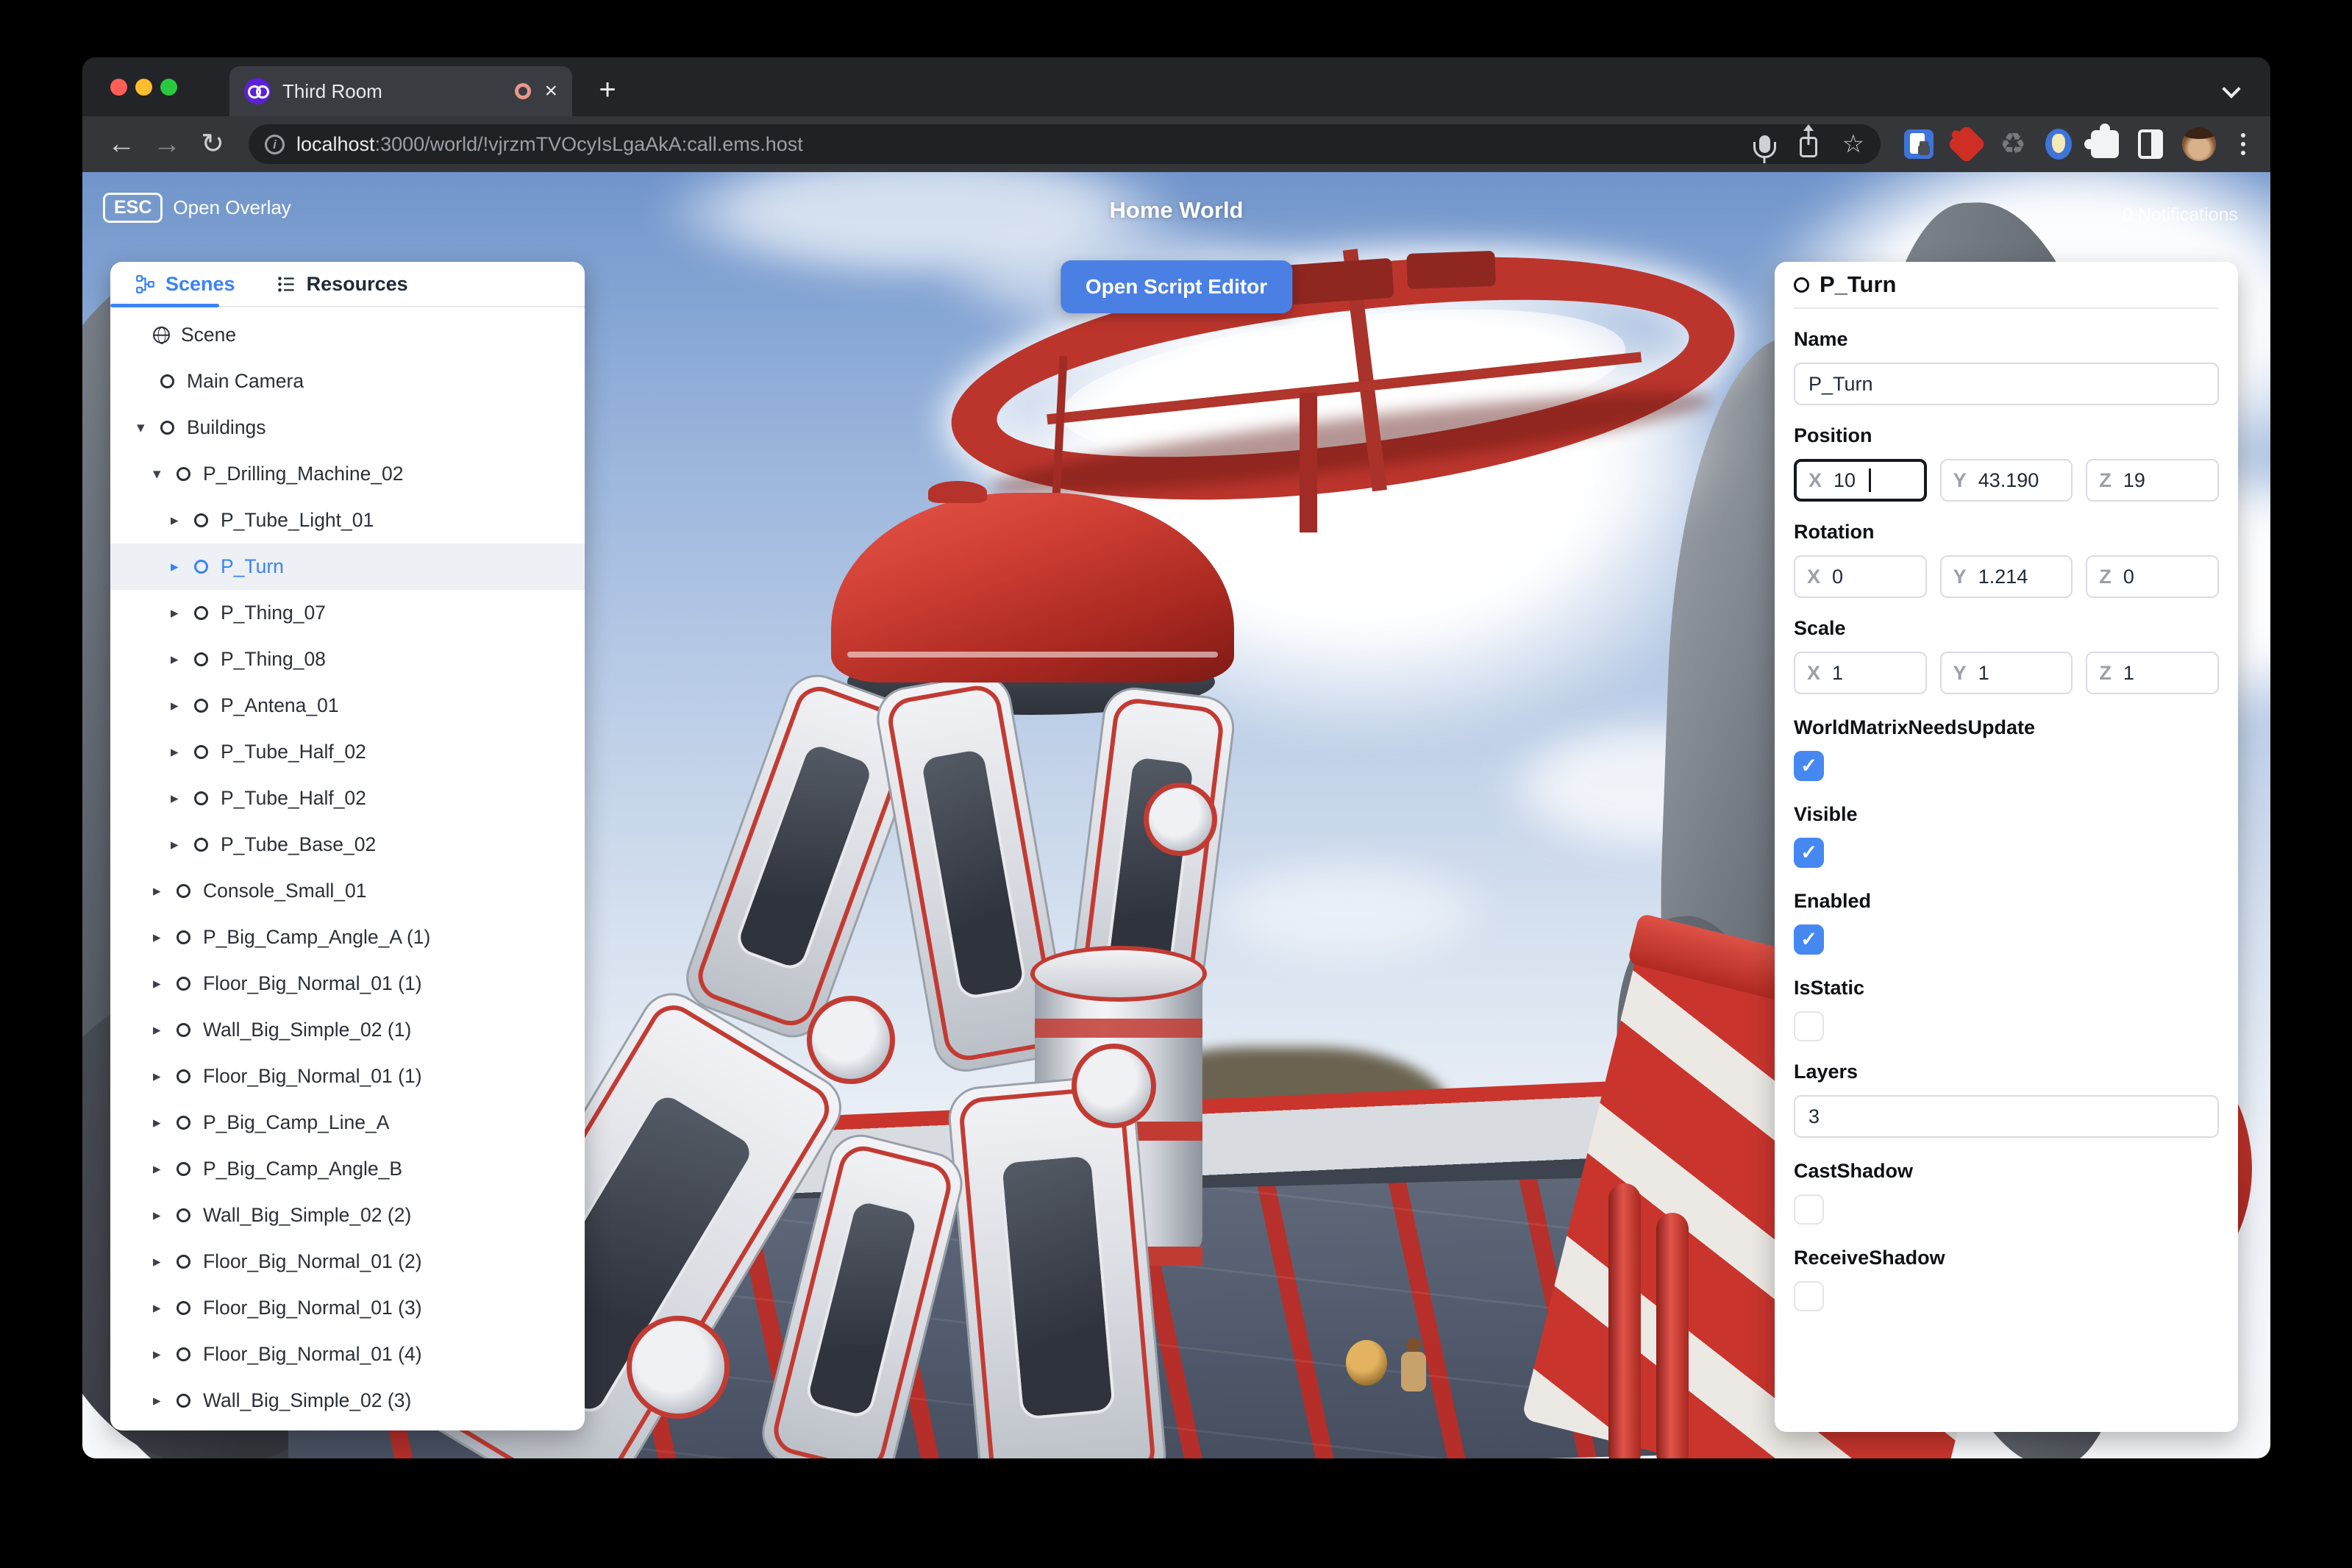 This screenshot has width=2352, height=1568. What do you see at coordinates (347, 1030) in the screenshot?
I see `tree-row: ▸ Wall_Big_Simple_02 (1)` at bounding box center [347, 1030].